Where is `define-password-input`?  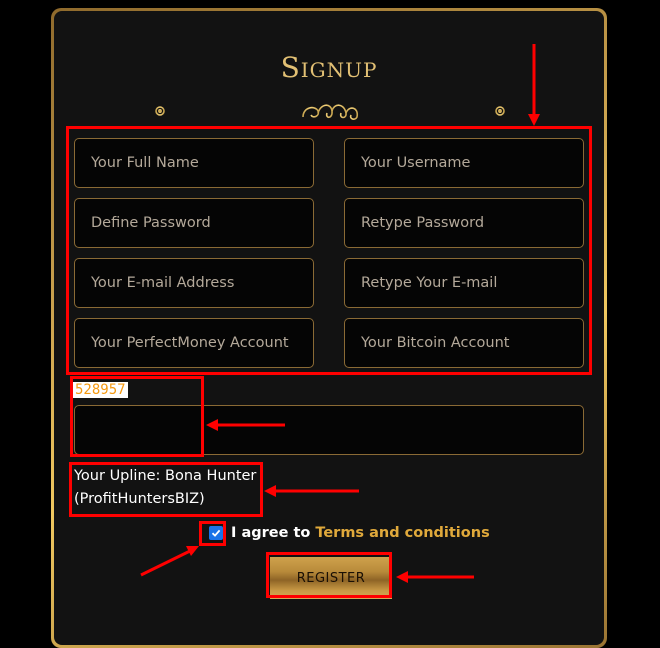
define-password-input is located at coordinates (194, 223).